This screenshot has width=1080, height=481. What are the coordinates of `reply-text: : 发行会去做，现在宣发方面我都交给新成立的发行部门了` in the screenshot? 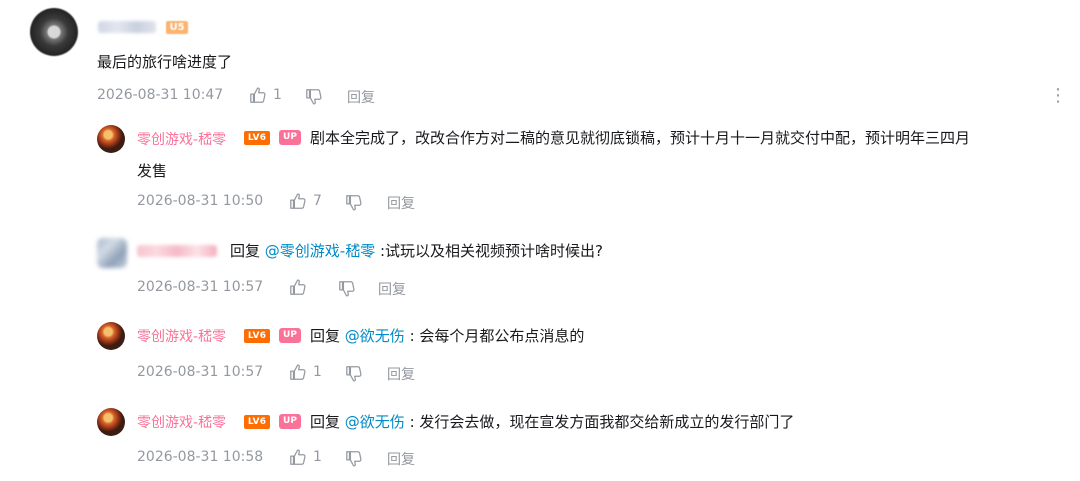 It's located at (599, 422).